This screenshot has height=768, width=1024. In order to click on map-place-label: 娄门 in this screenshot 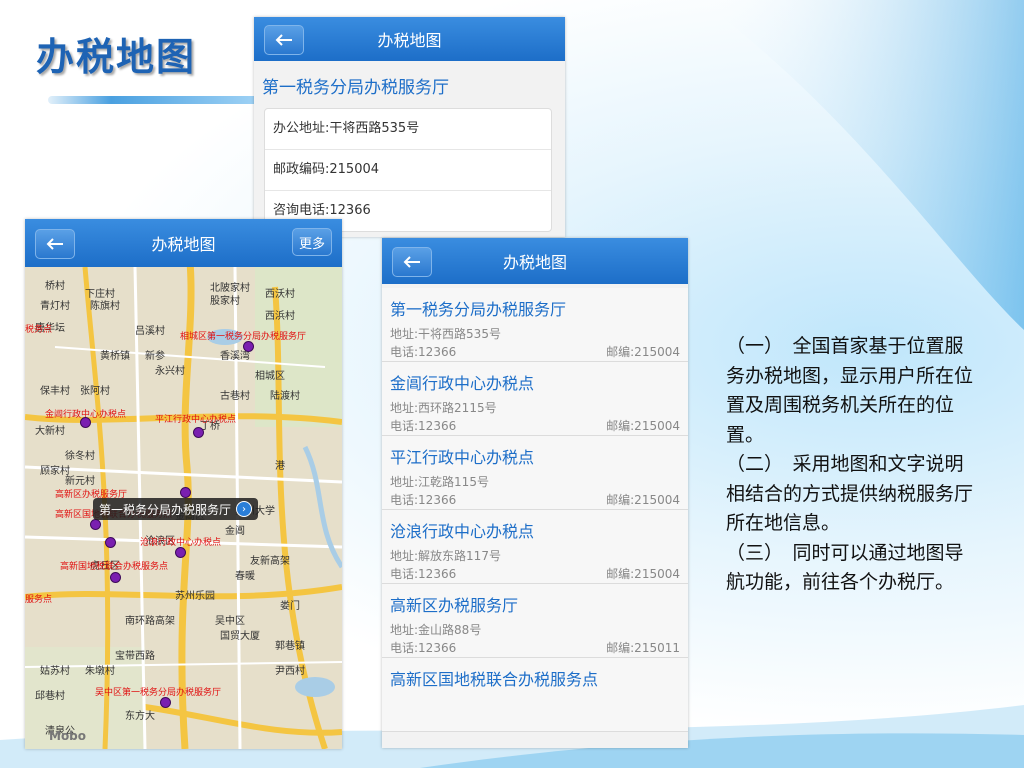, I will do `click(290, 606)`.